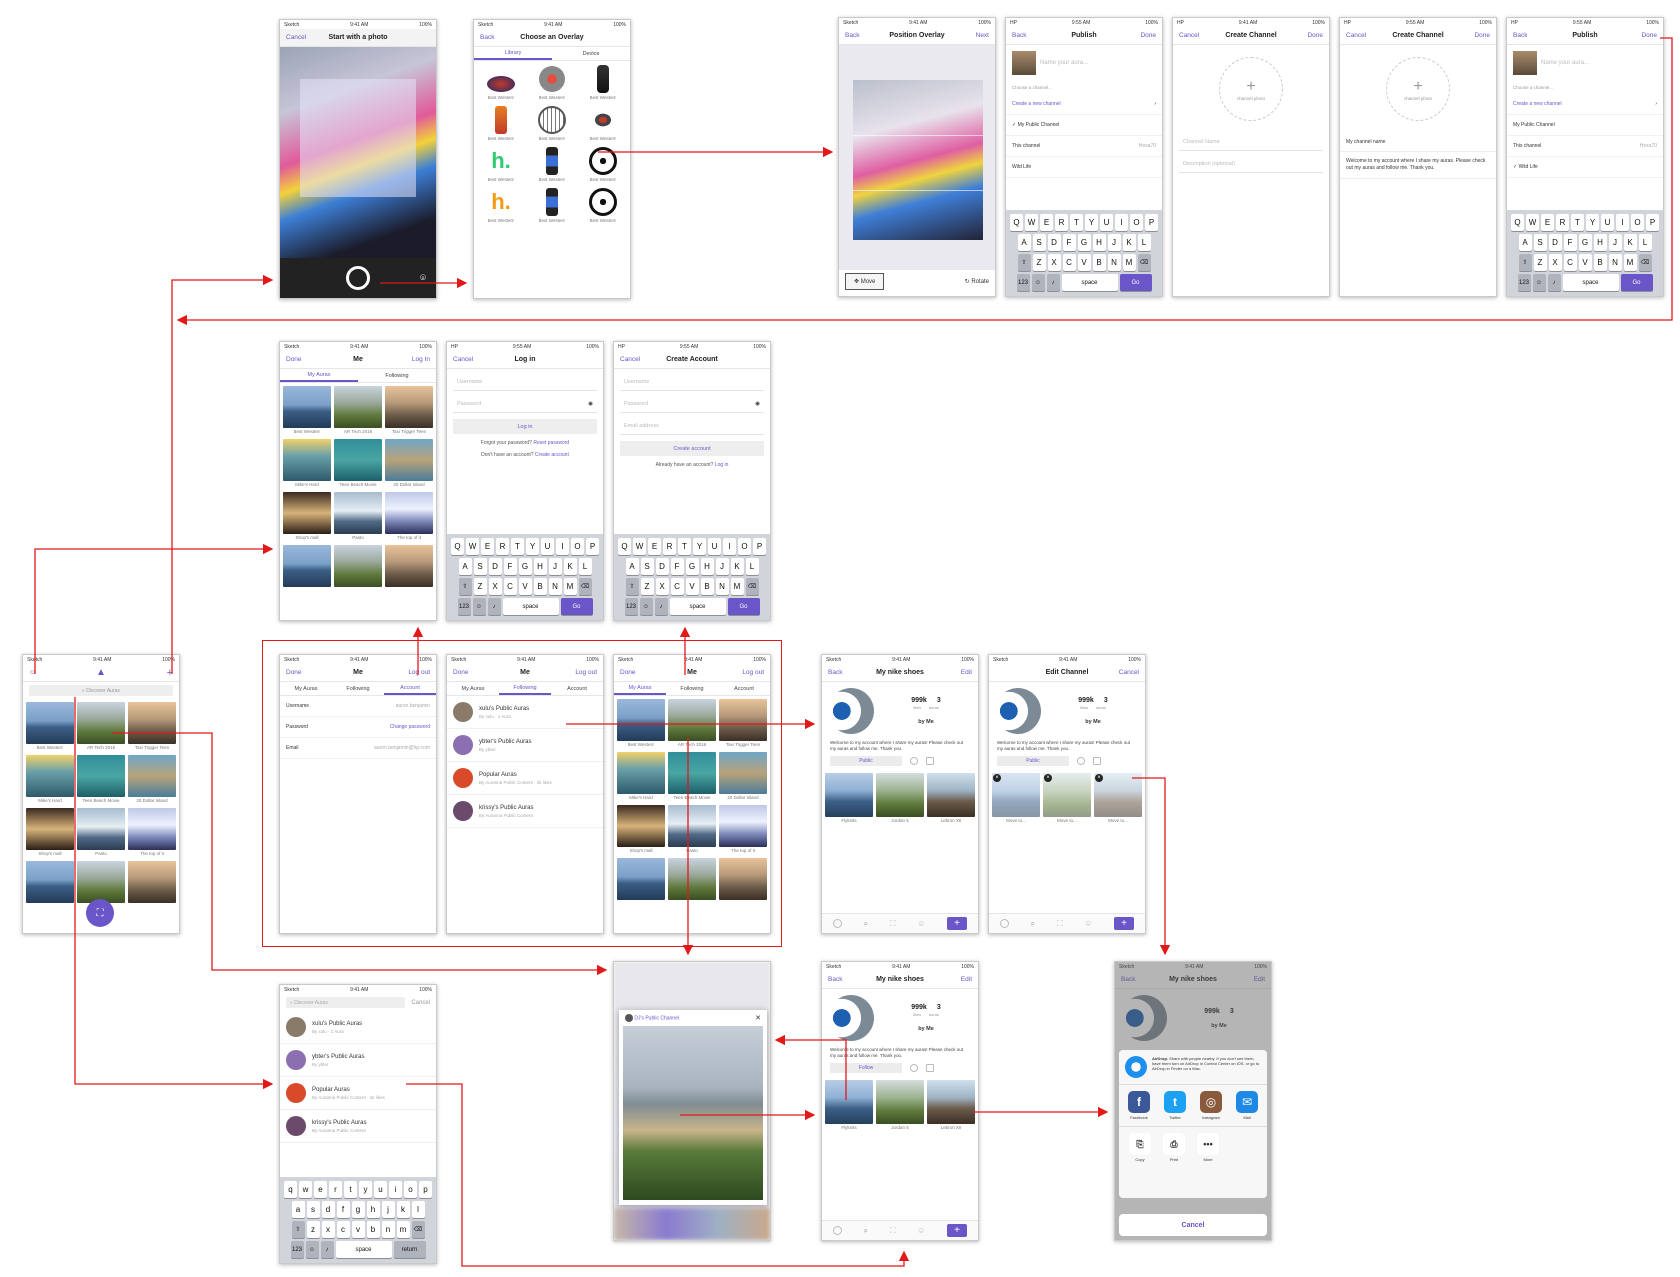  I want to click on password-field: Password ◉, so click(525, 404).